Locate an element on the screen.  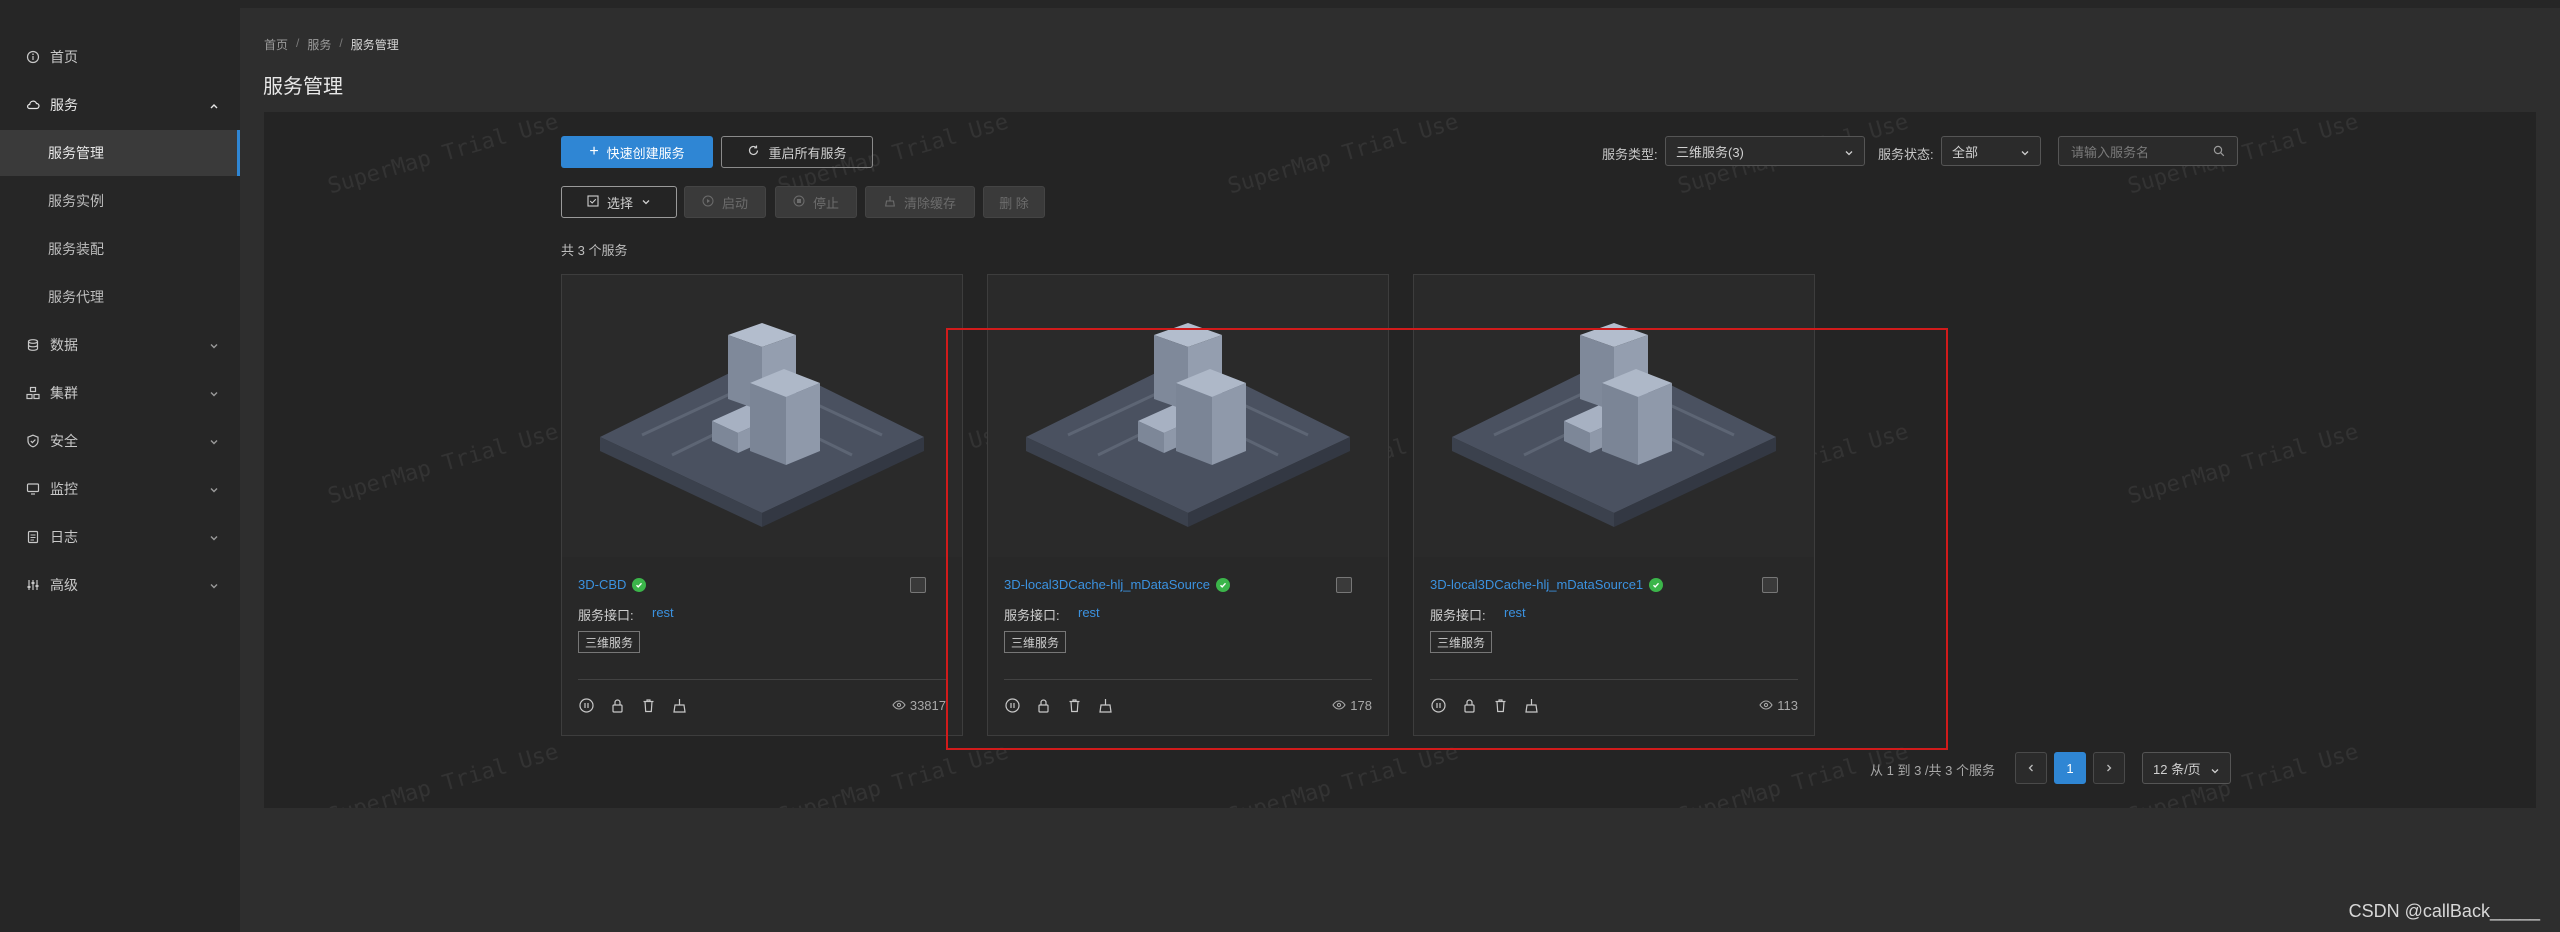
sidebar-item-label: 日志 is located at coordinates (64, 537).